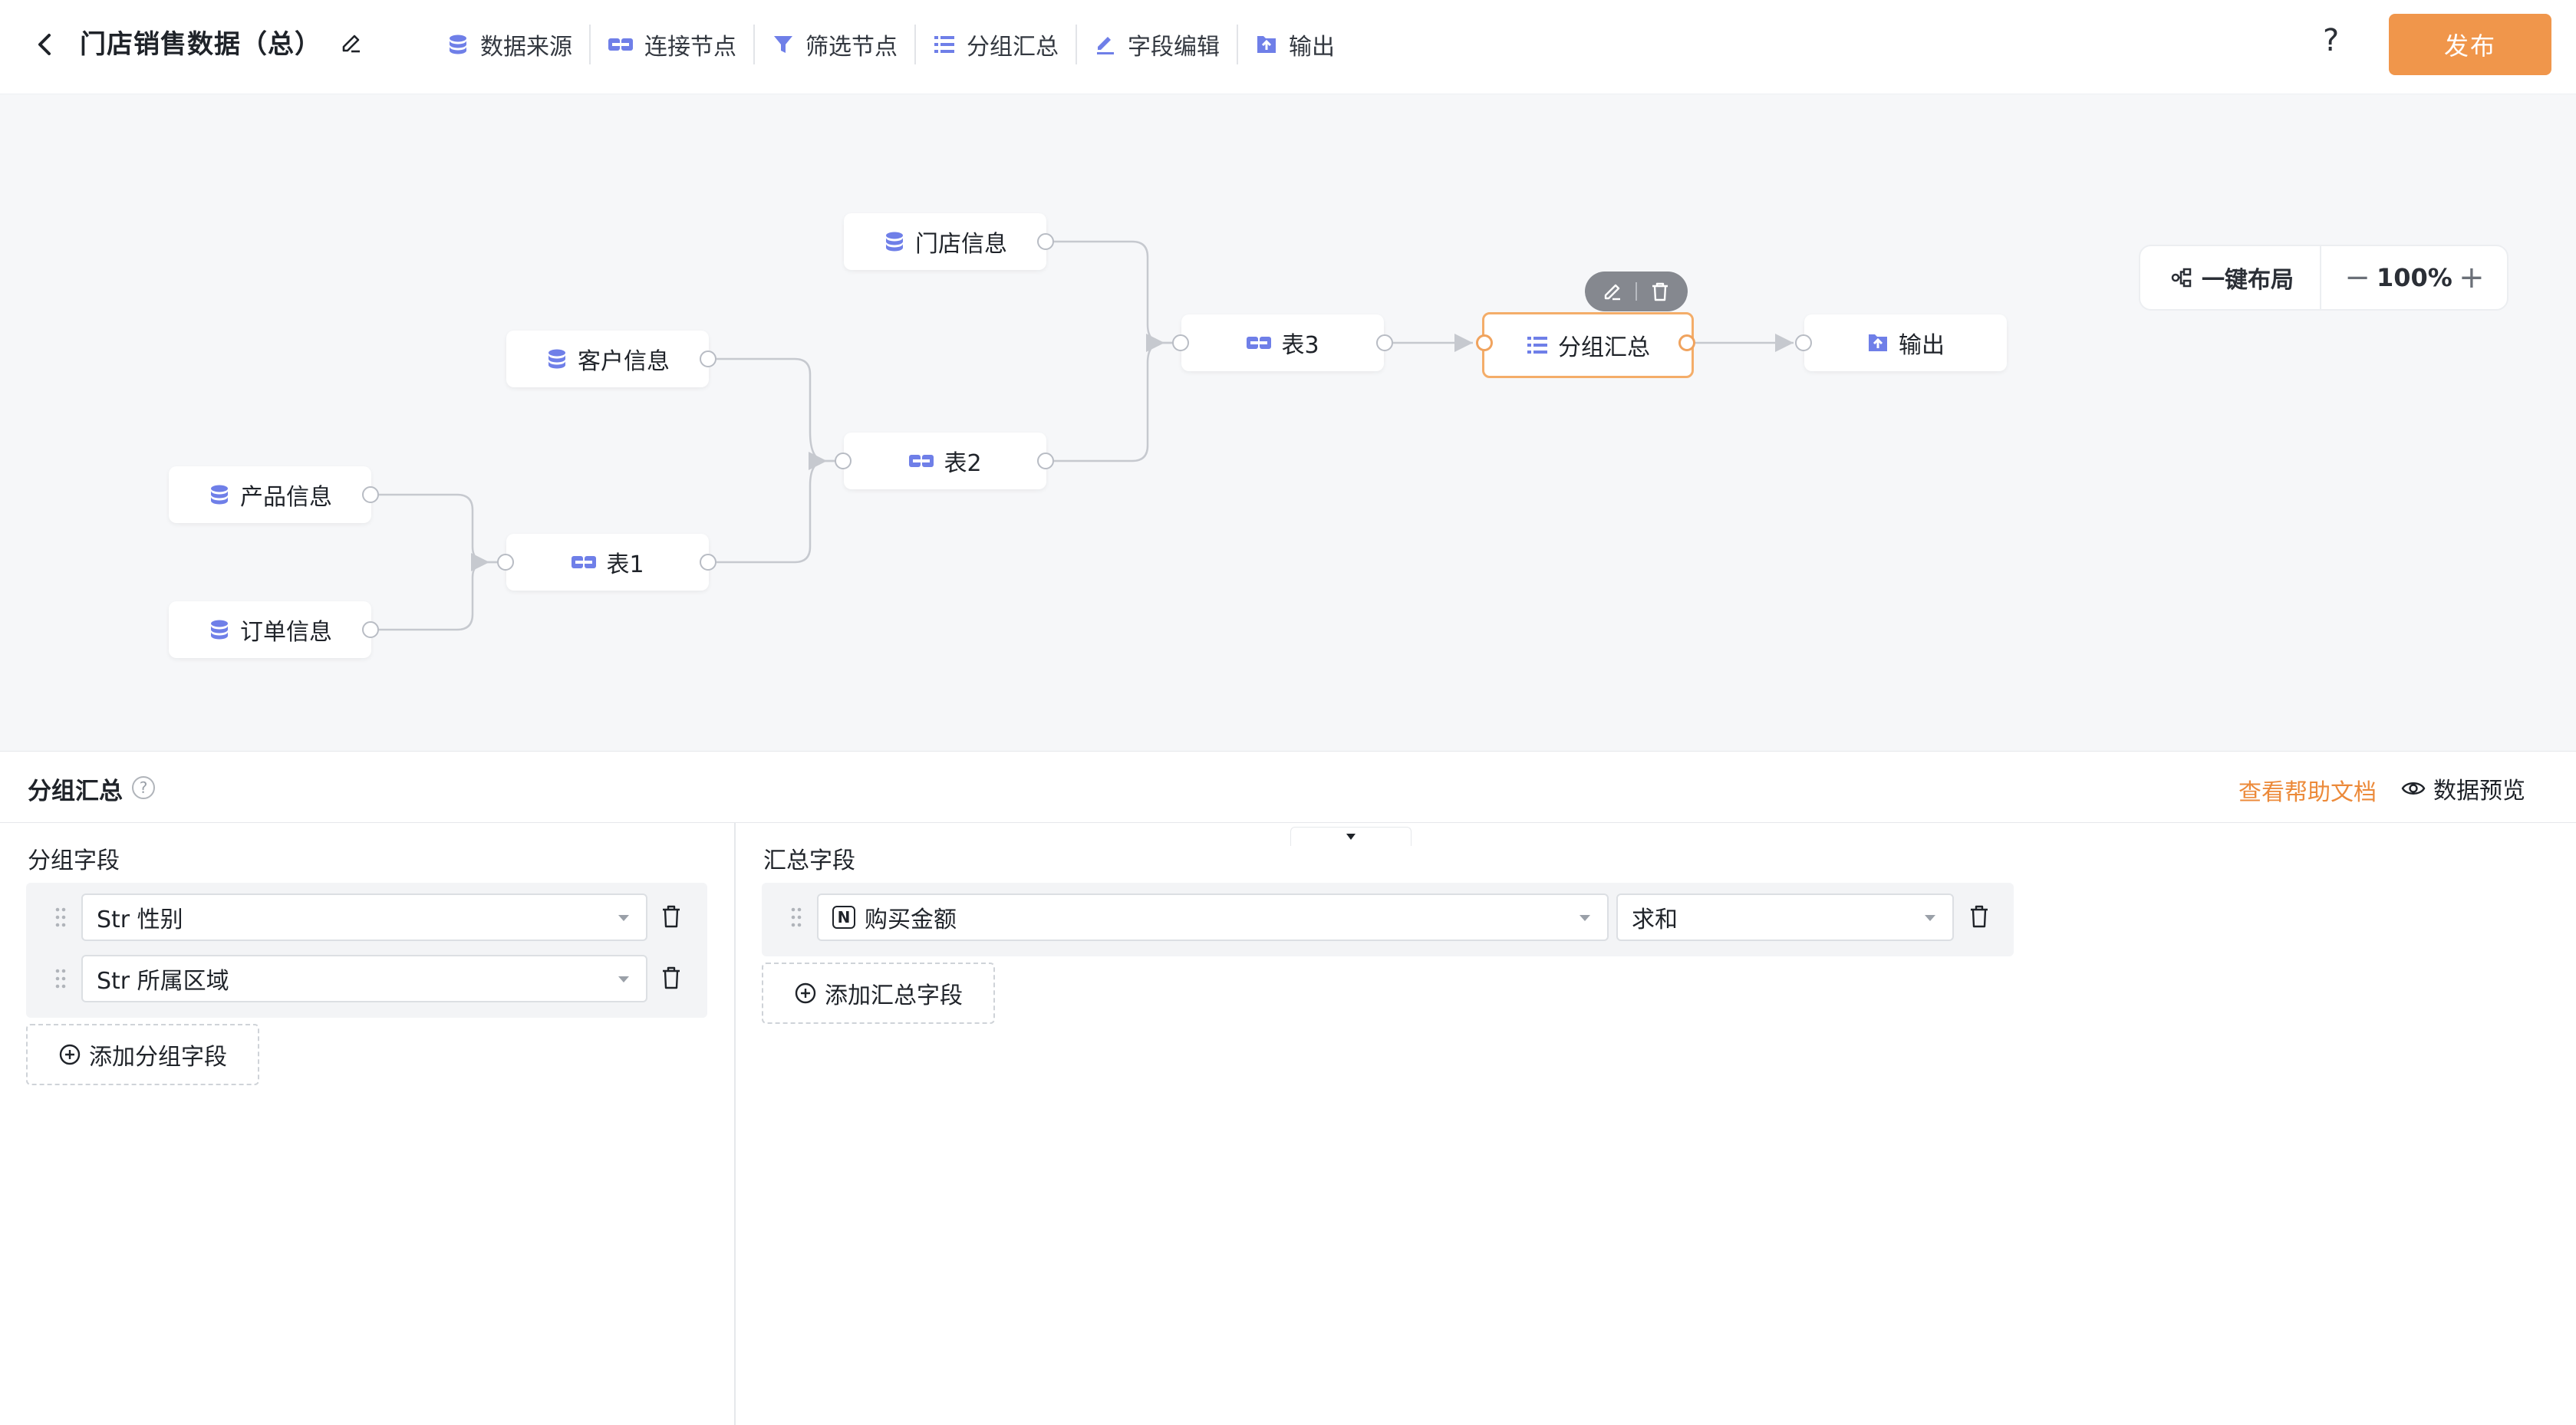 Image resolution: width=2576 pixels, height=1425 pixels. I want to click on divider, so click(1636, 291).